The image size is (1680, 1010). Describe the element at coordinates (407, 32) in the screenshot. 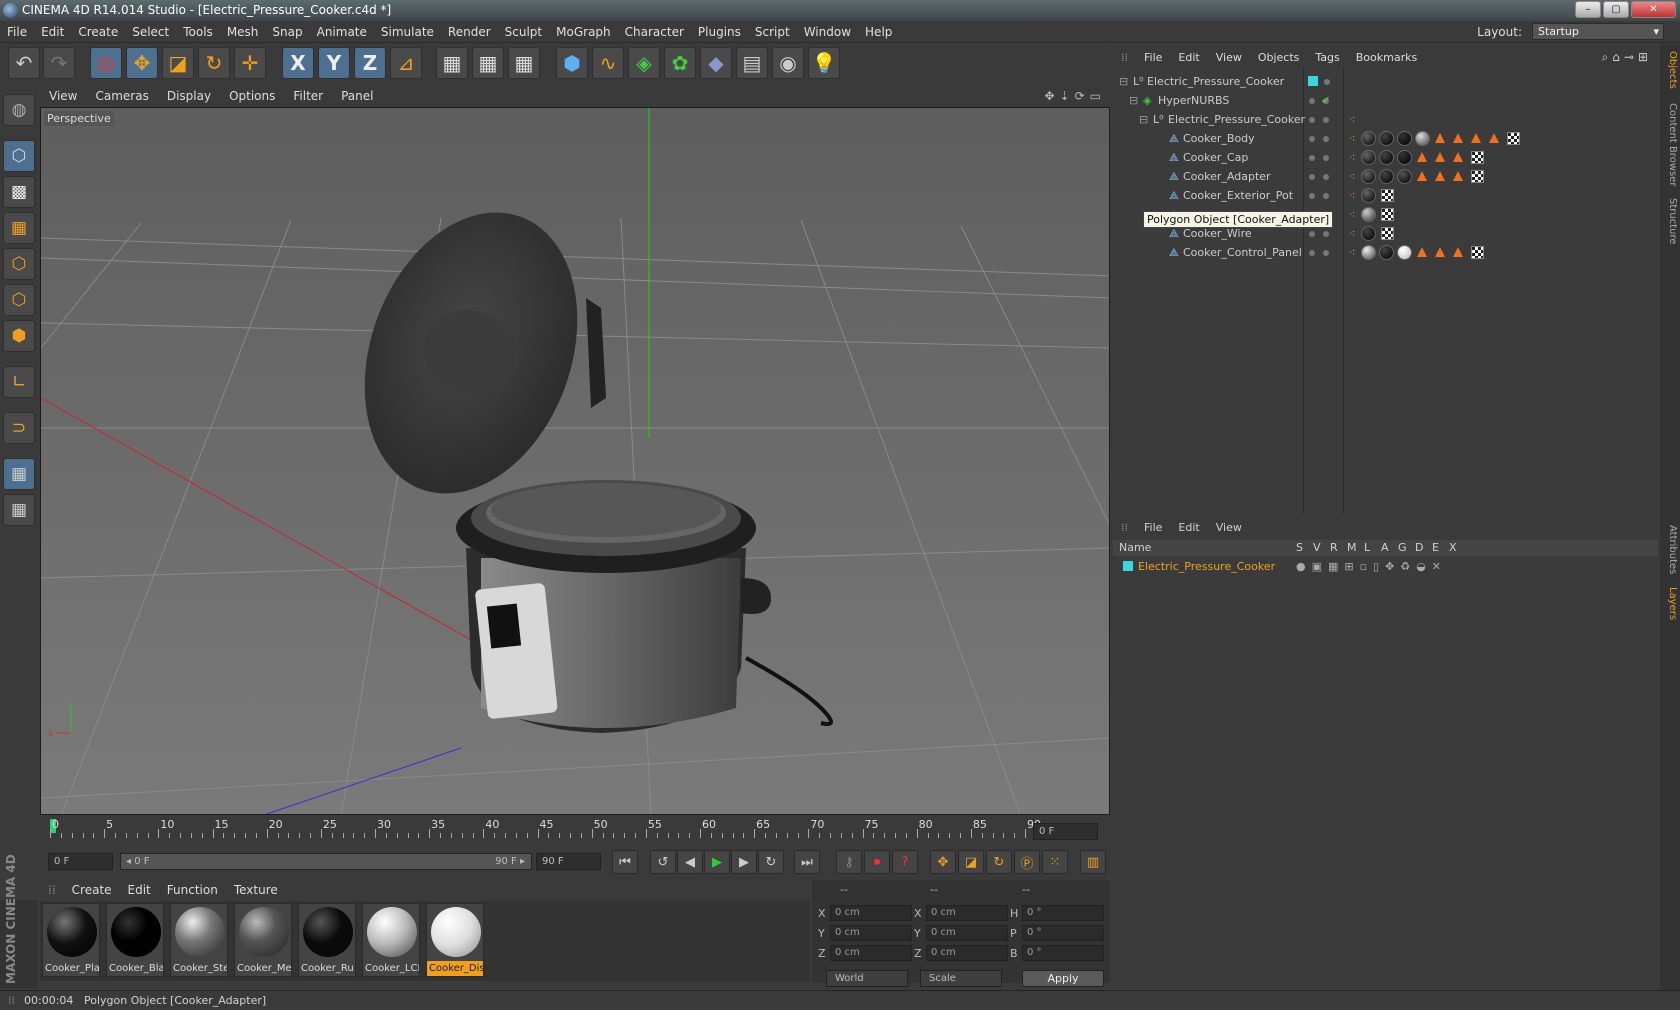

I see `menu-simulate: Simulate` at that location.